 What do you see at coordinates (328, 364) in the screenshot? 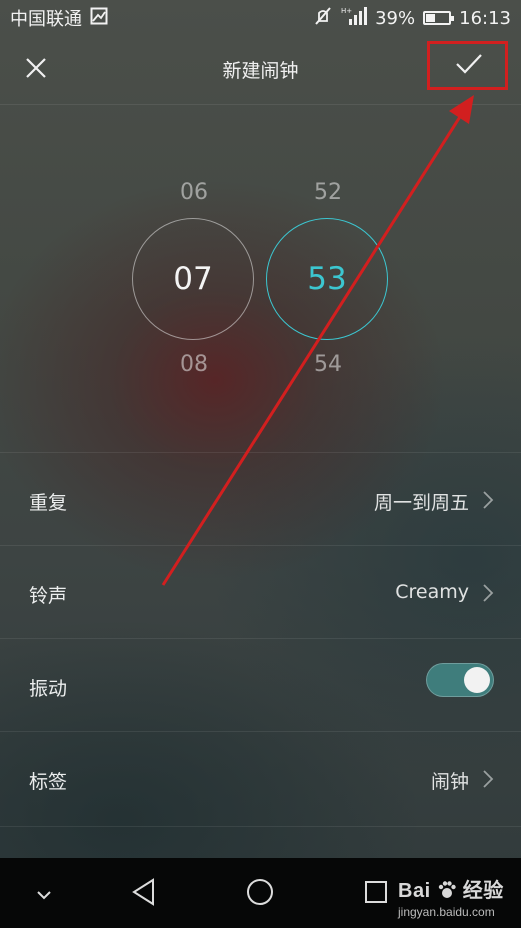
I see `minute-next: 54` at bounding box center [328, 364].